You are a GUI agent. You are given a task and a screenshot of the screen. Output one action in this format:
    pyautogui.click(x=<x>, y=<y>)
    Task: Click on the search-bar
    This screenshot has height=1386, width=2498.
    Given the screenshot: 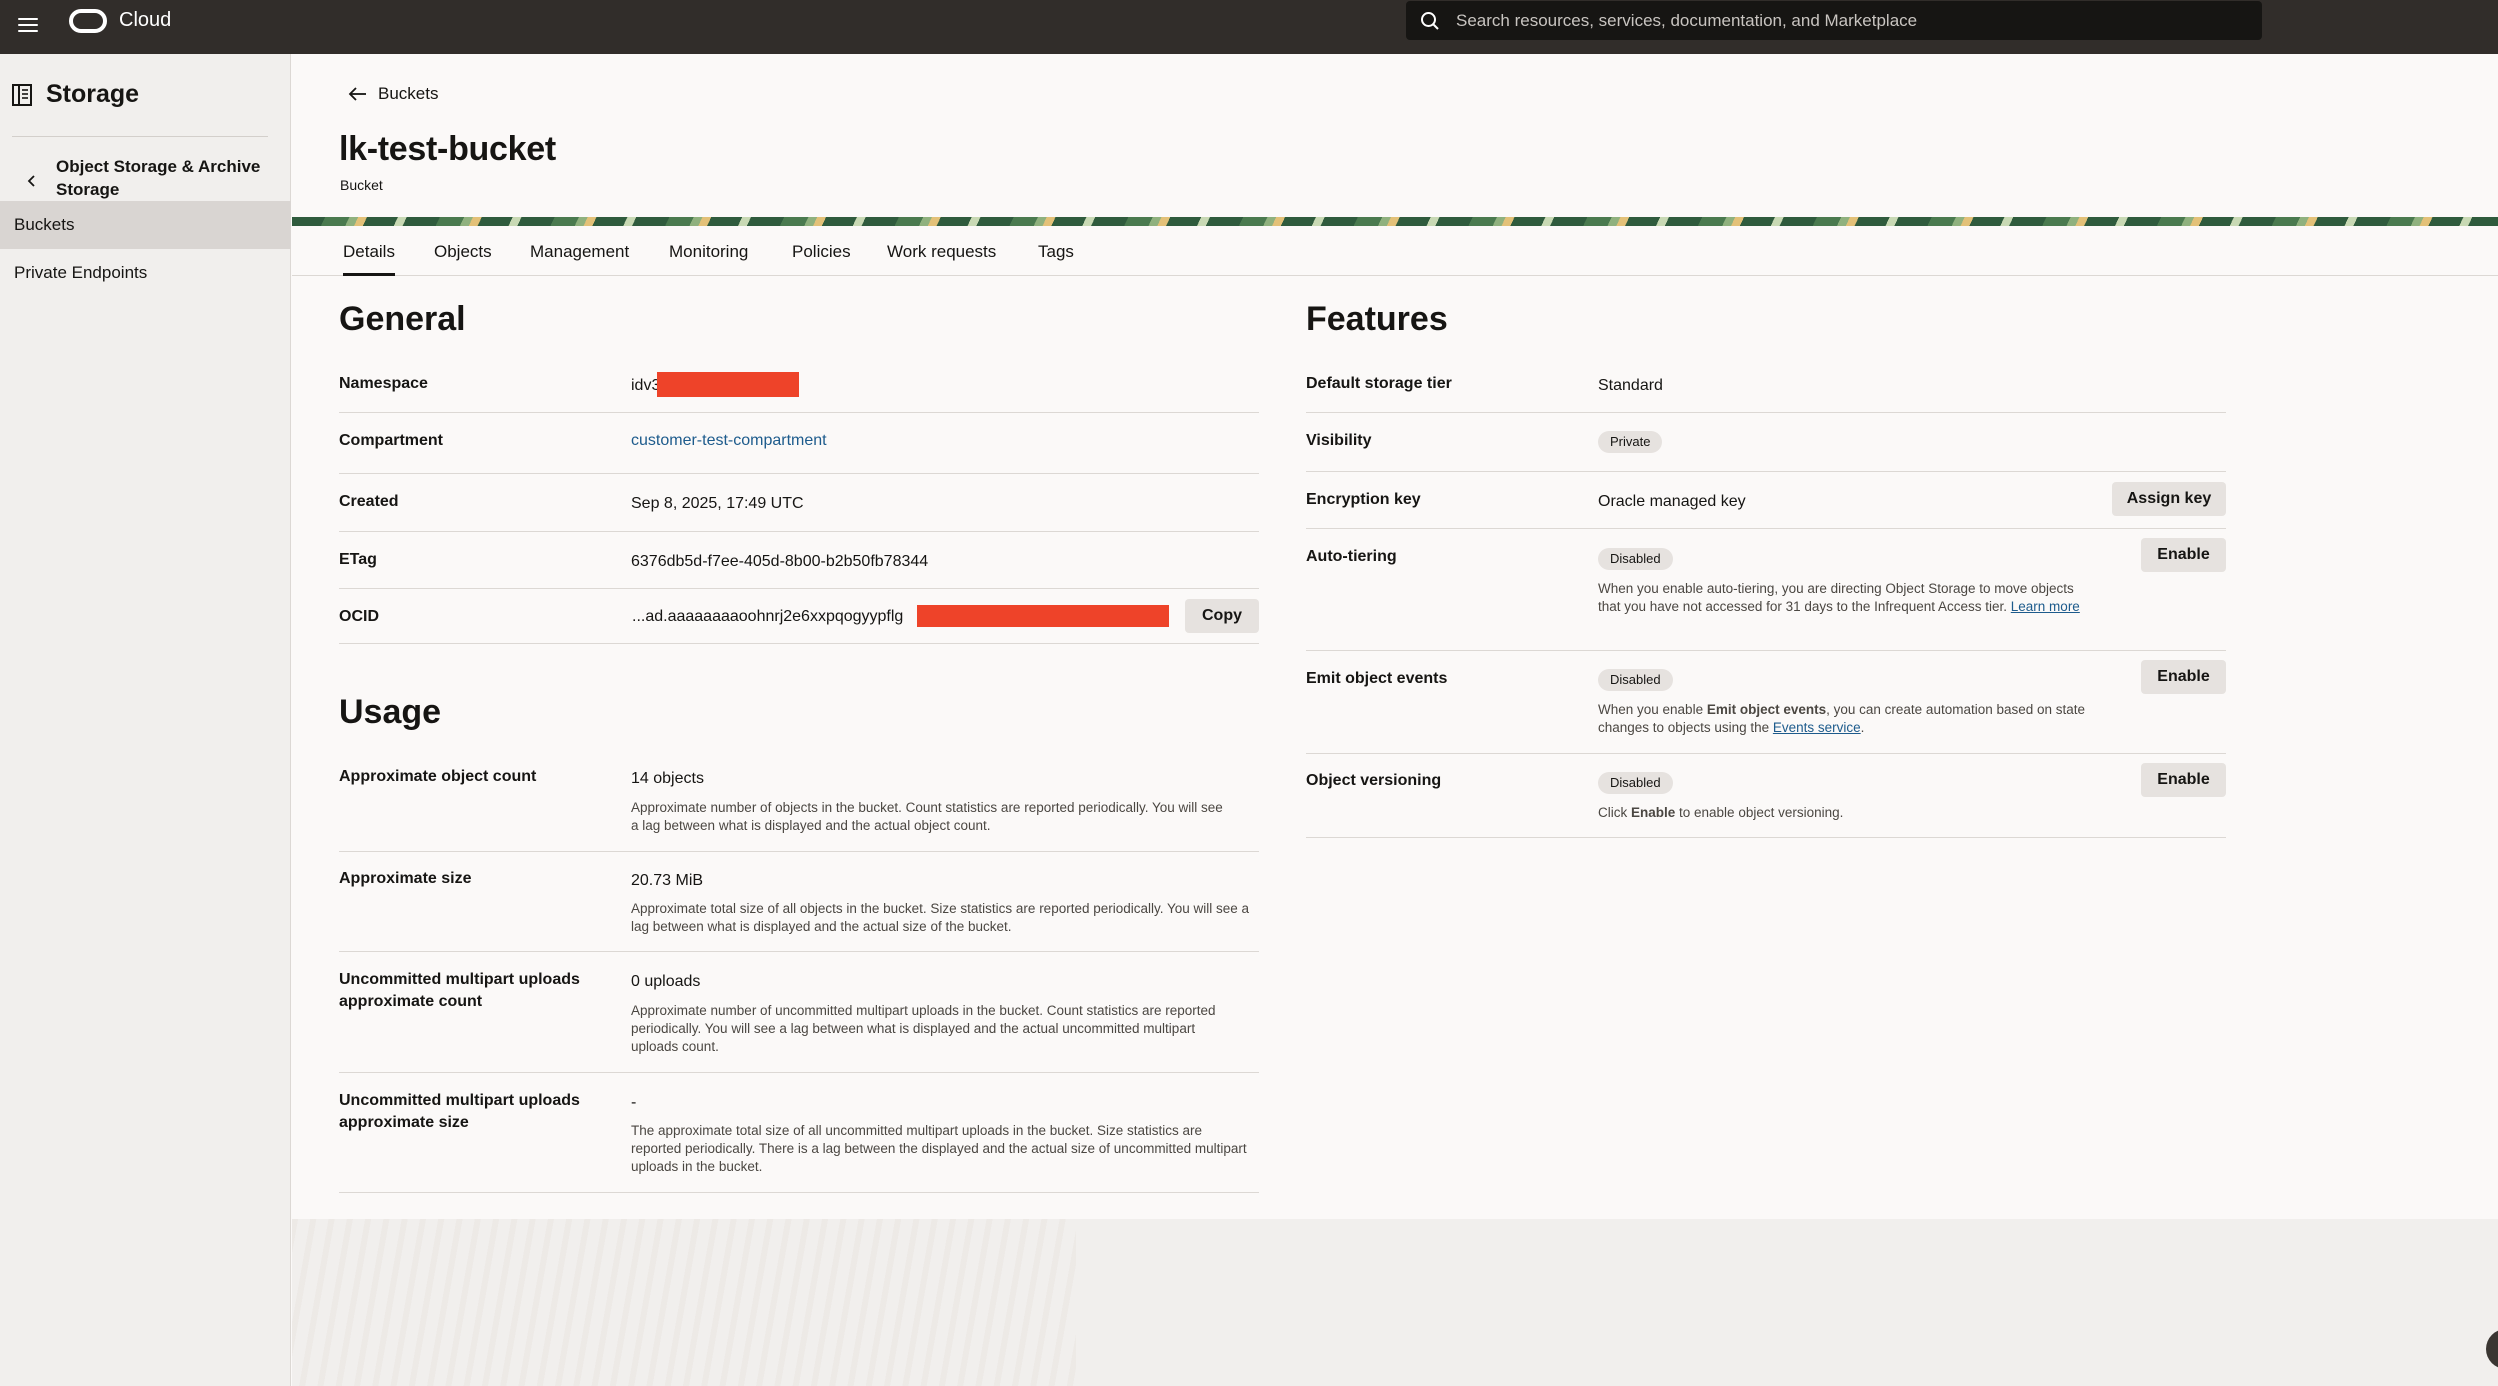 What is the action you would take?
    pyautogui.click(x=1834, y=20)
    